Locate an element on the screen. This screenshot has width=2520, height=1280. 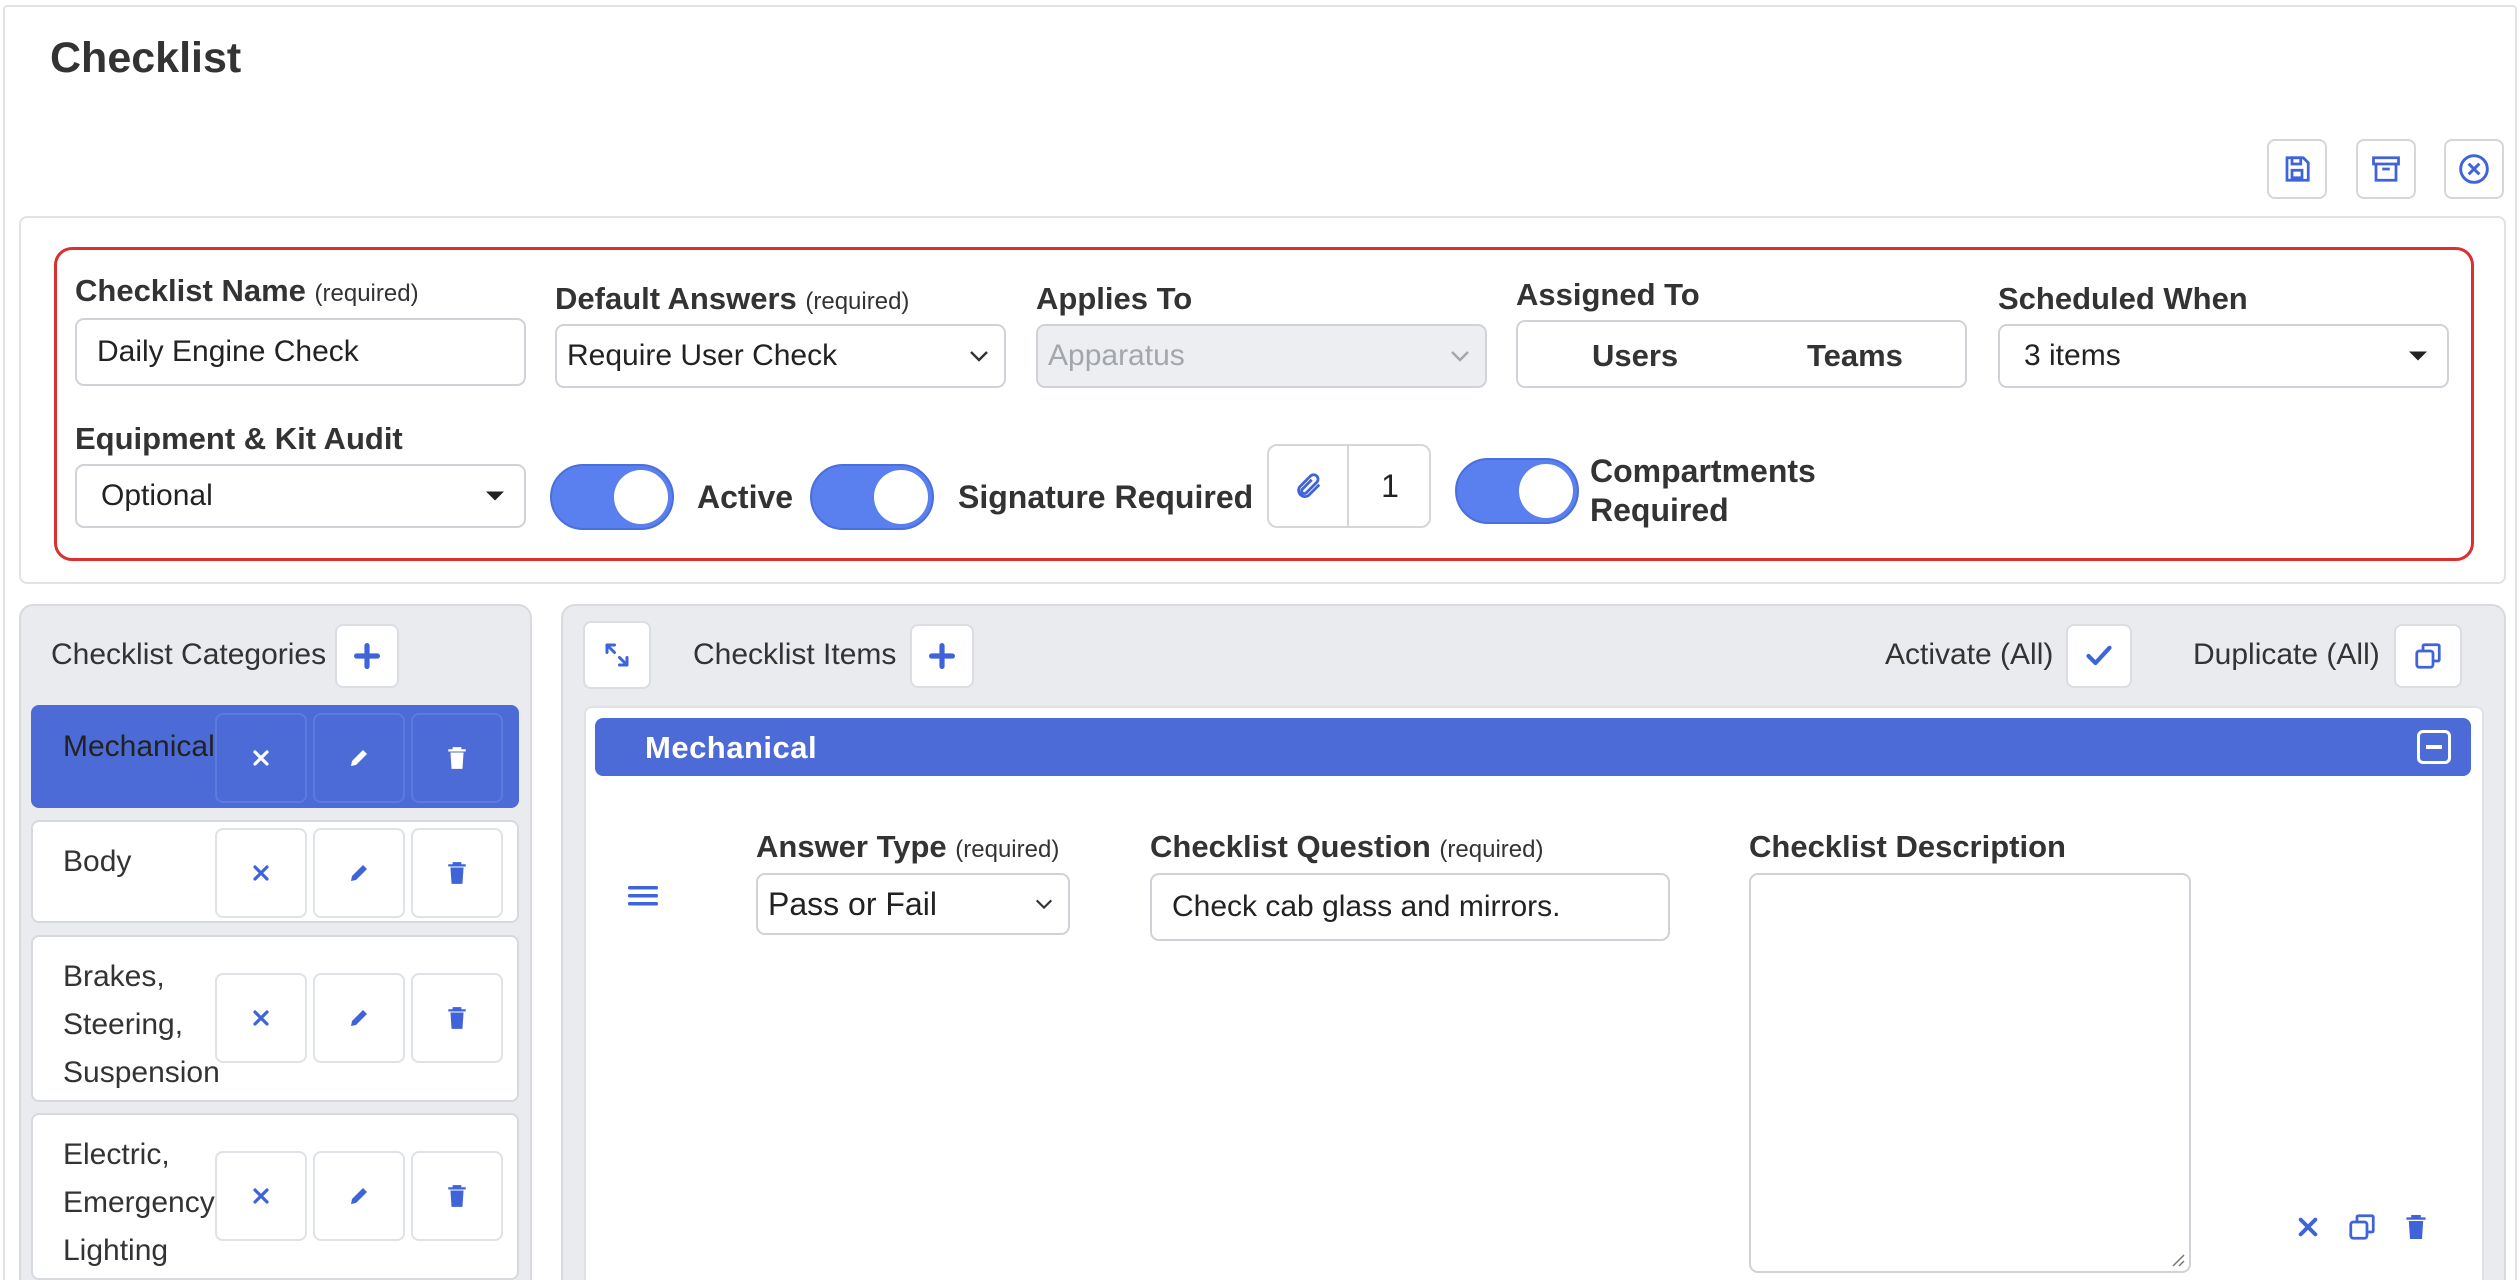
expand-icon is located at coordinates (617, 655).